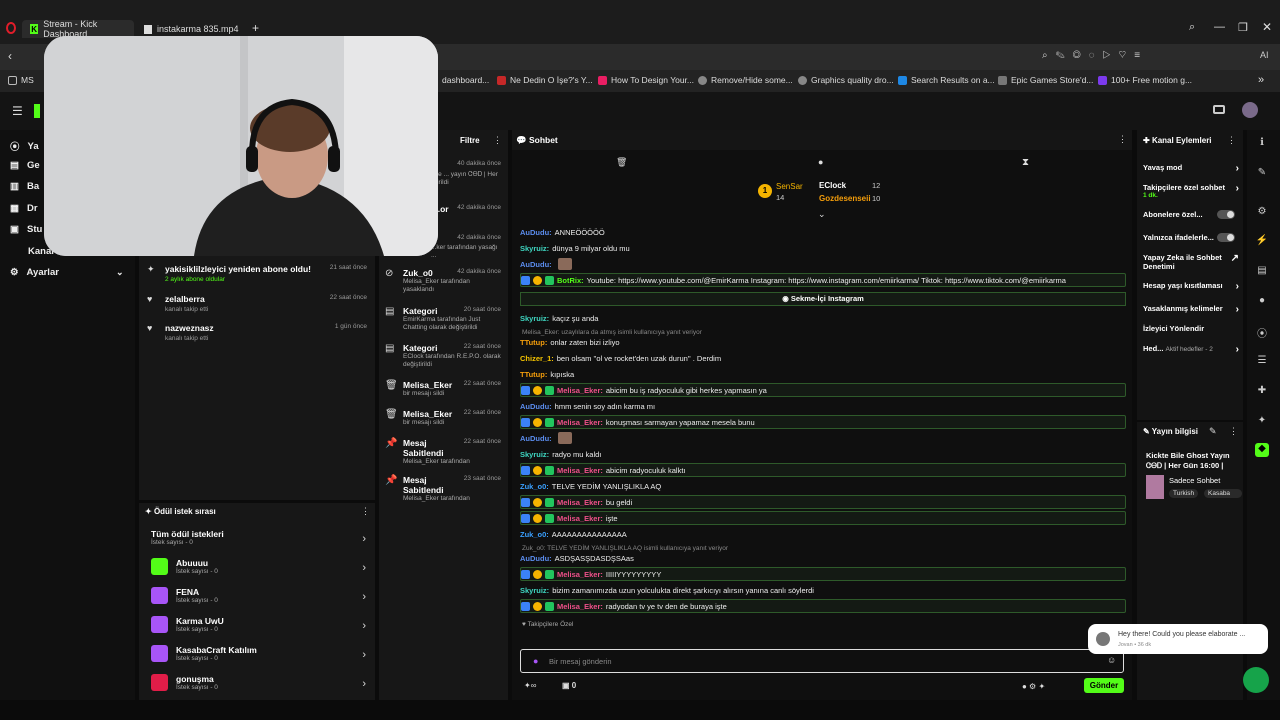 The height and width of the screenshot is (720, 1280). I want to click on gift-icon: ▣ 0, so click(569, 685).